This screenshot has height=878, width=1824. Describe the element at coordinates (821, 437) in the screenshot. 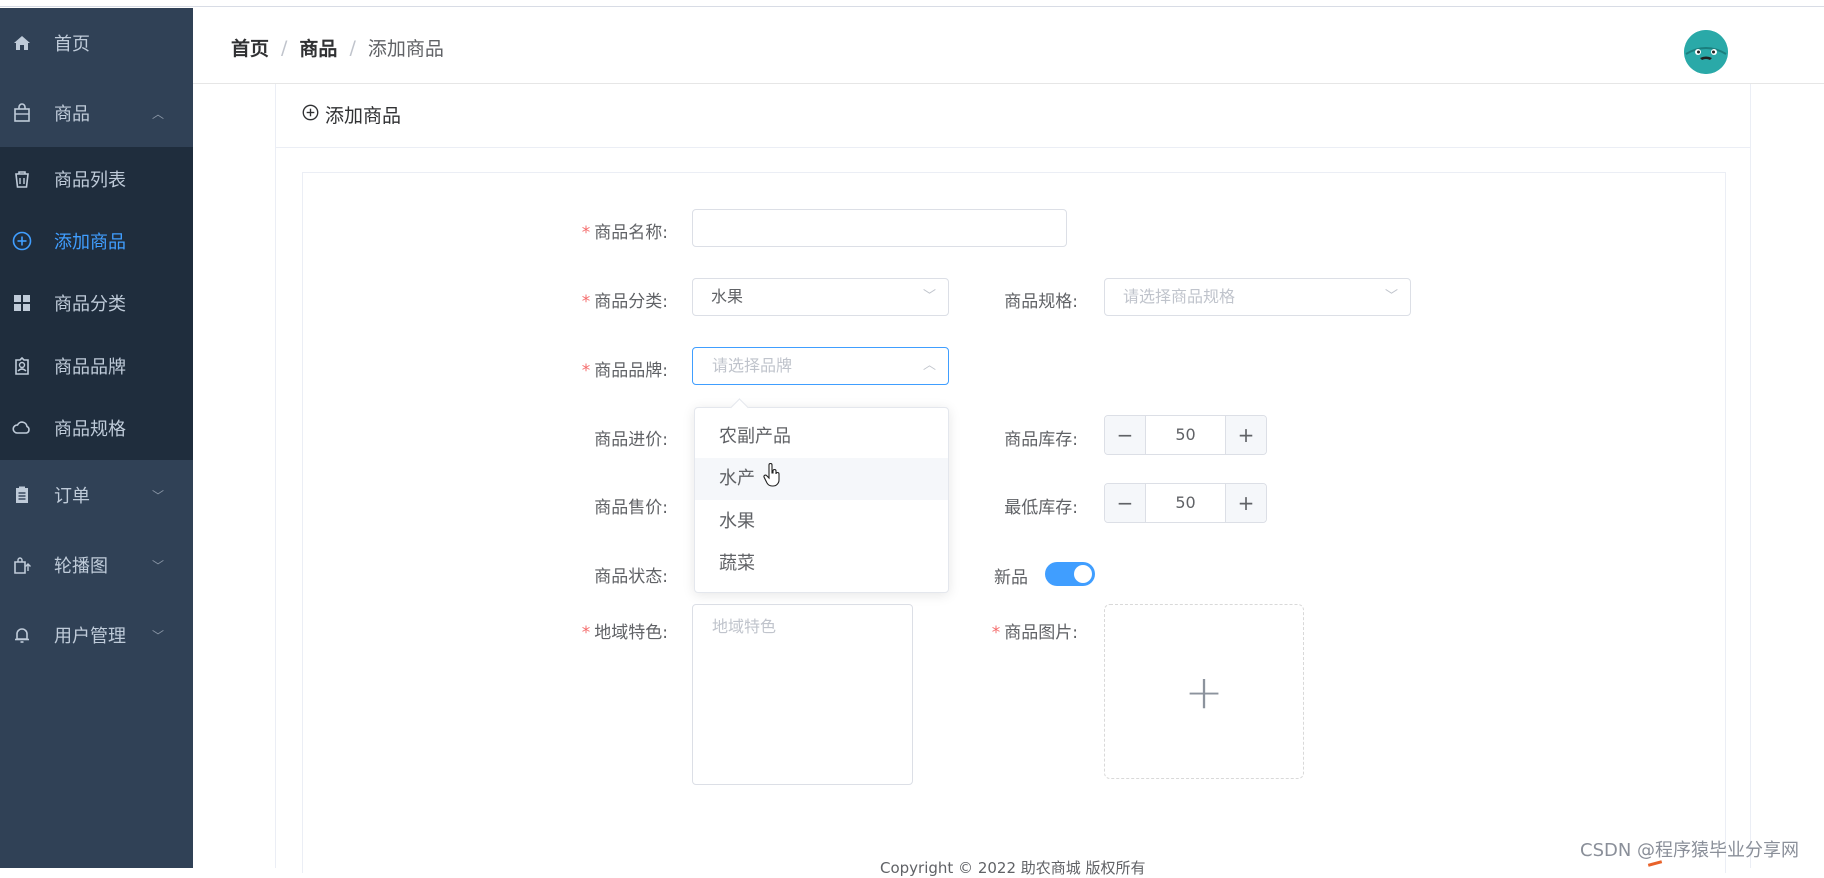

I see `dropdown-option: 农副产品` at that location.